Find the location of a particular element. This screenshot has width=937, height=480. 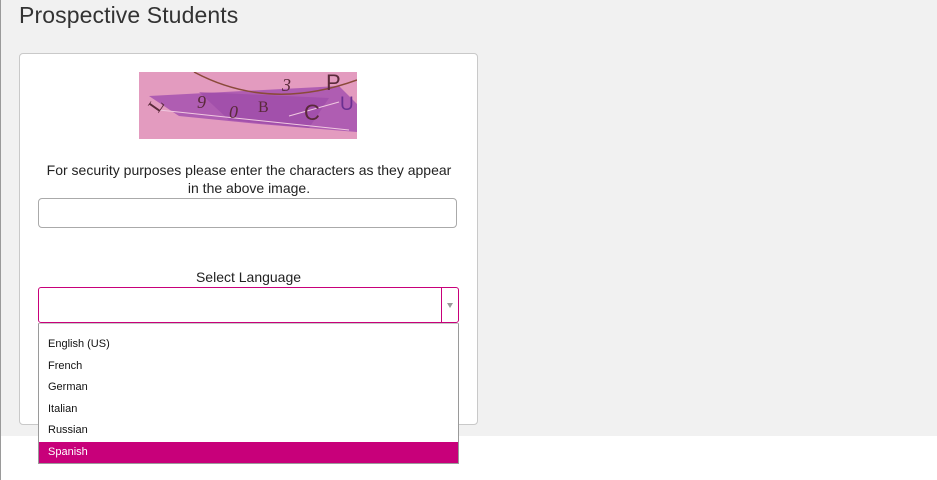

language-option-russian: Russian is located at coordinates (248, 431).